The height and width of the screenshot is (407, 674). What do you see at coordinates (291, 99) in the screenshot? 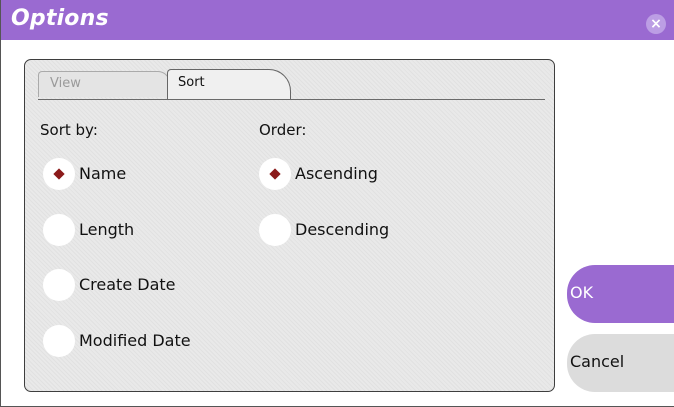
I see `tab-divider` at bounding box center [291, 99].